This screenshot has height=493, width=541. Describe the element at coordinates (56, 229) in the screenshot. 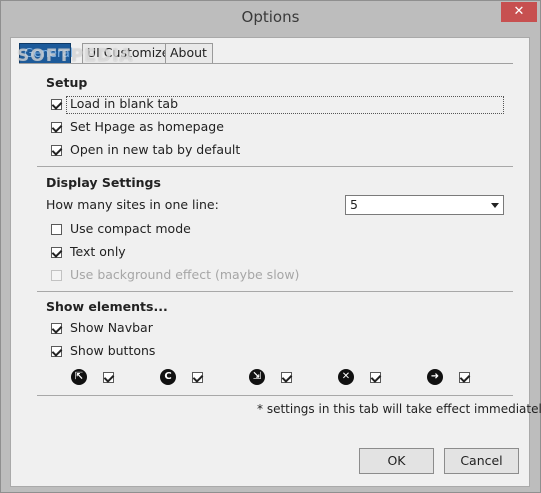

I see `compact-mode-checkbox` at that location.